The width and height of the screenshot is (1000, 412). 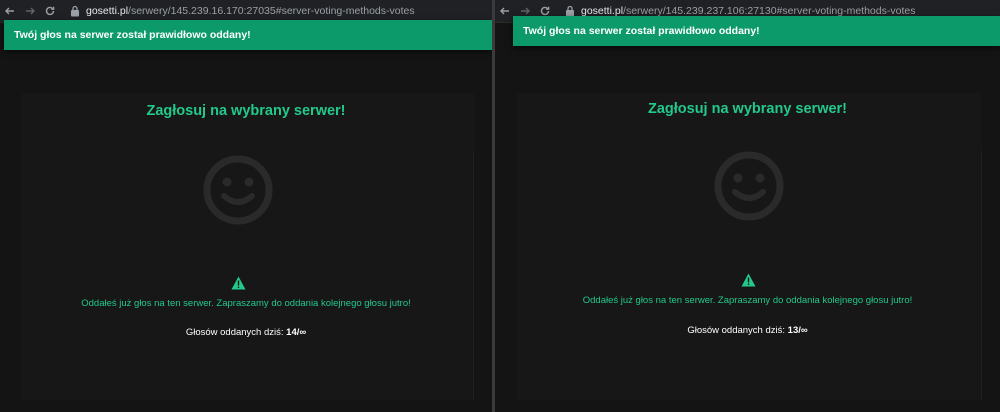 I want to click on url-host: gosetti.pl, so click(x=107, y=11).